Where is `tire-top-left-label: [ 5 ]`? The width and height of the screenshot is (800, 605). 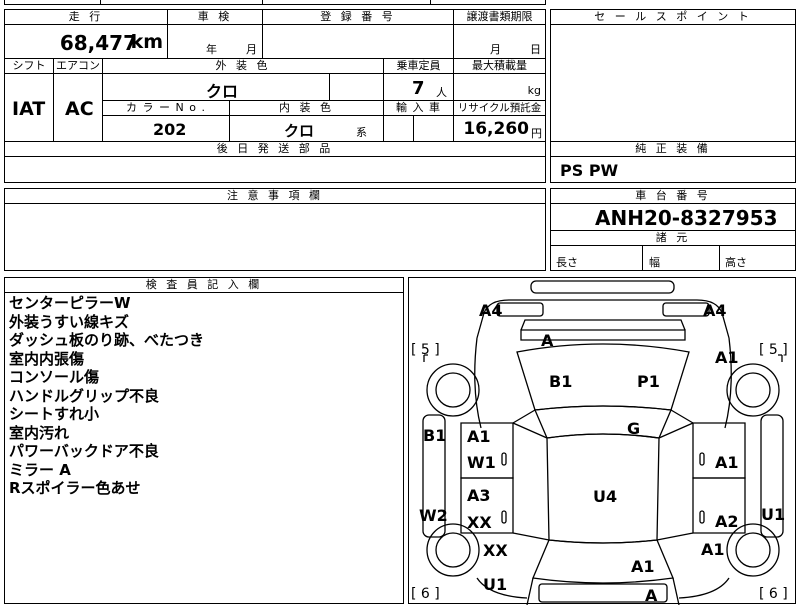 tire-top-left-label: [ 5 ] is located at coordinates (425, 350).